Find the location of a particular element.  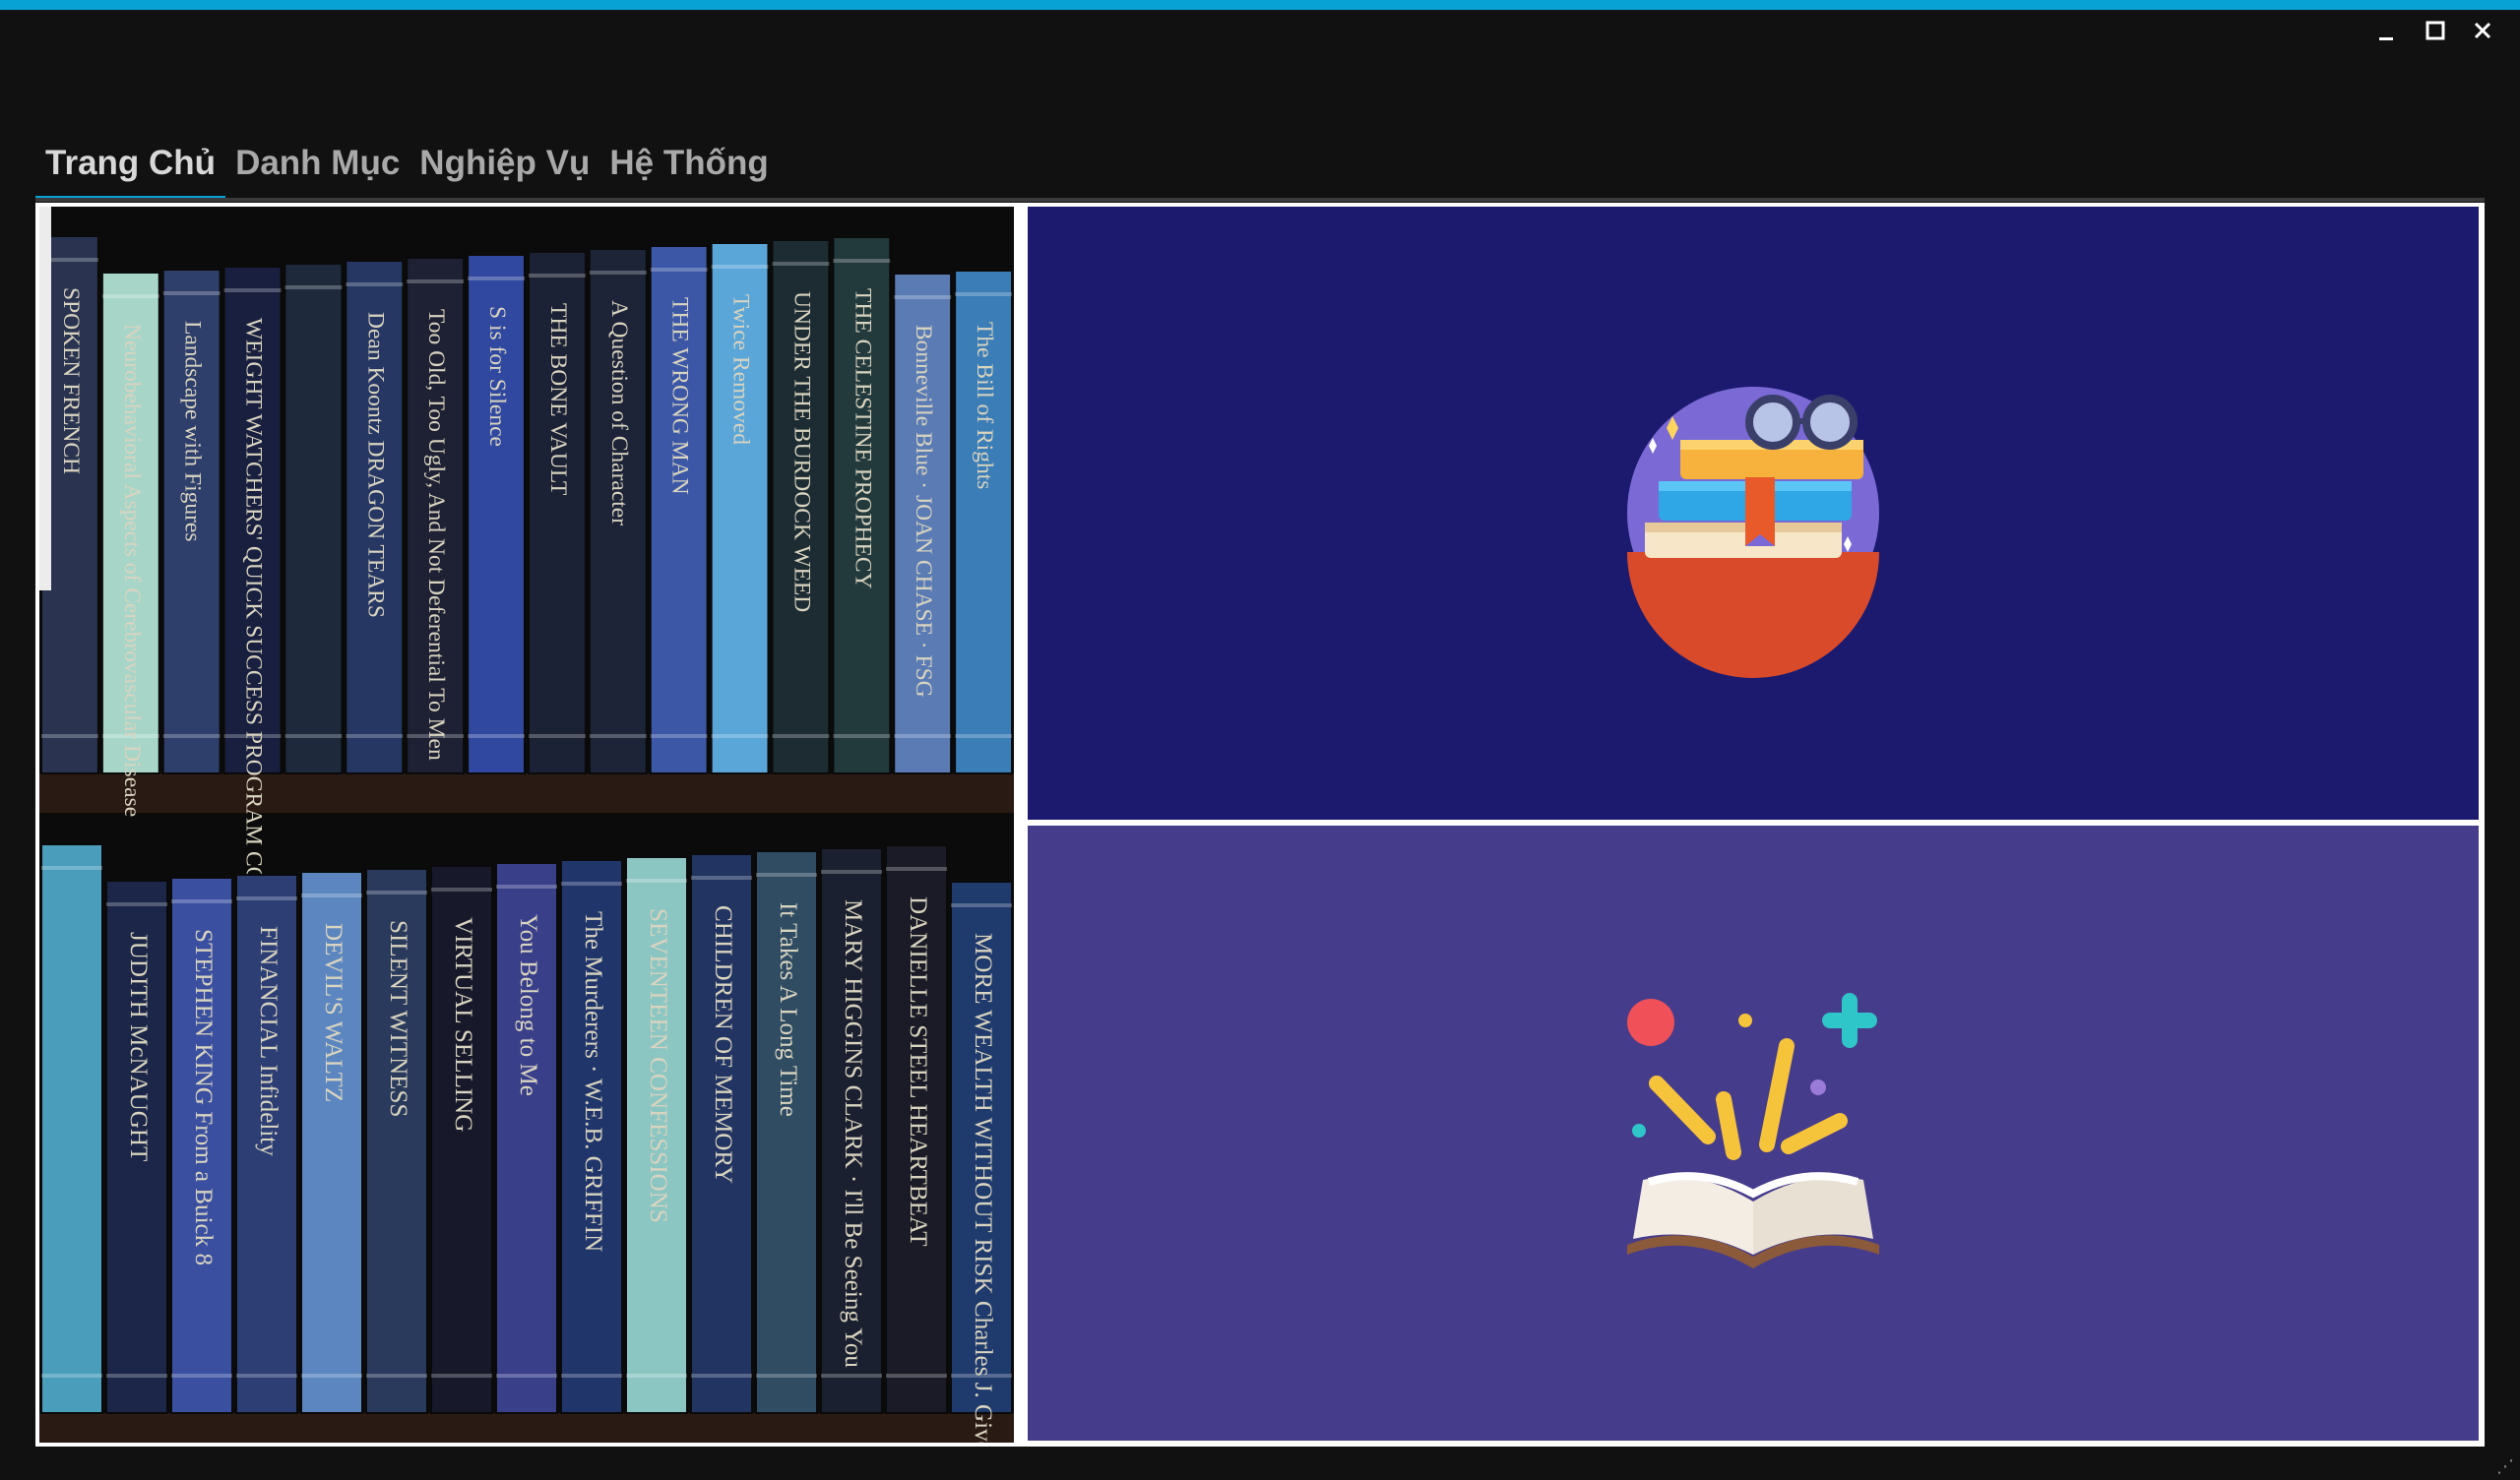

maximize-icon is located at coordinates (2435, 30).